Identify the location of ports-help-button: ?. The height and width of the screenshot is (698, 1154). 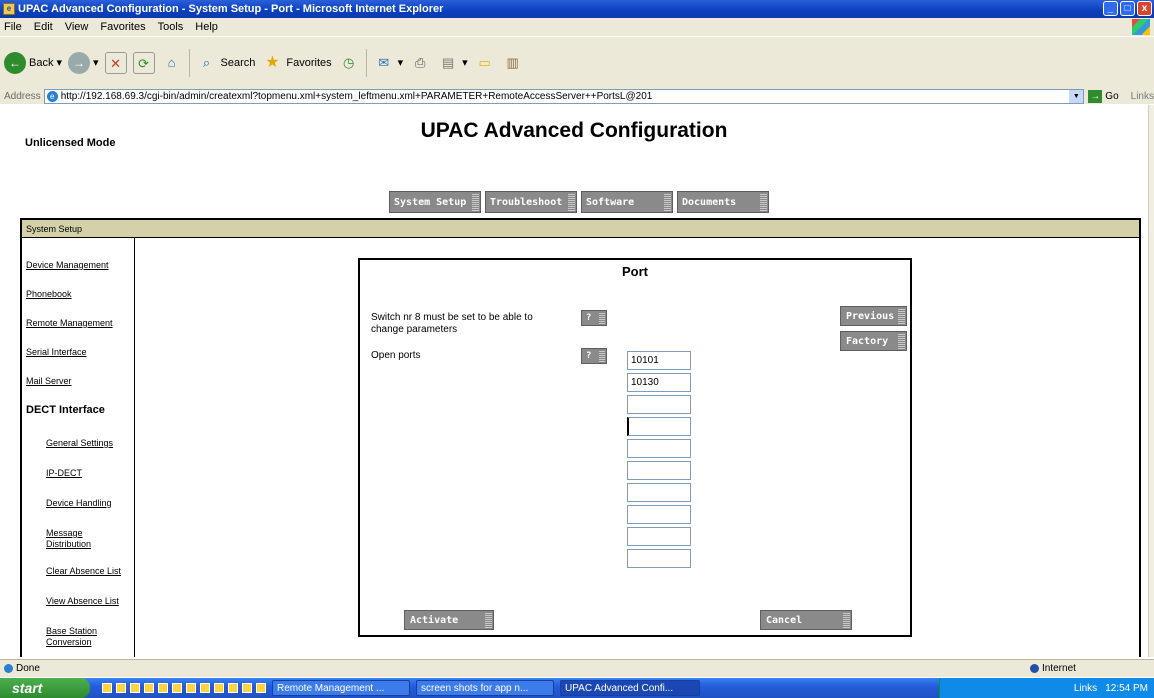
(594, 356).